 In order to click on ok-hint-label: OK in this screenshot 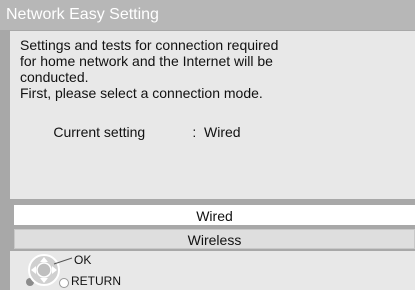, I will do `click(83, 260)`.